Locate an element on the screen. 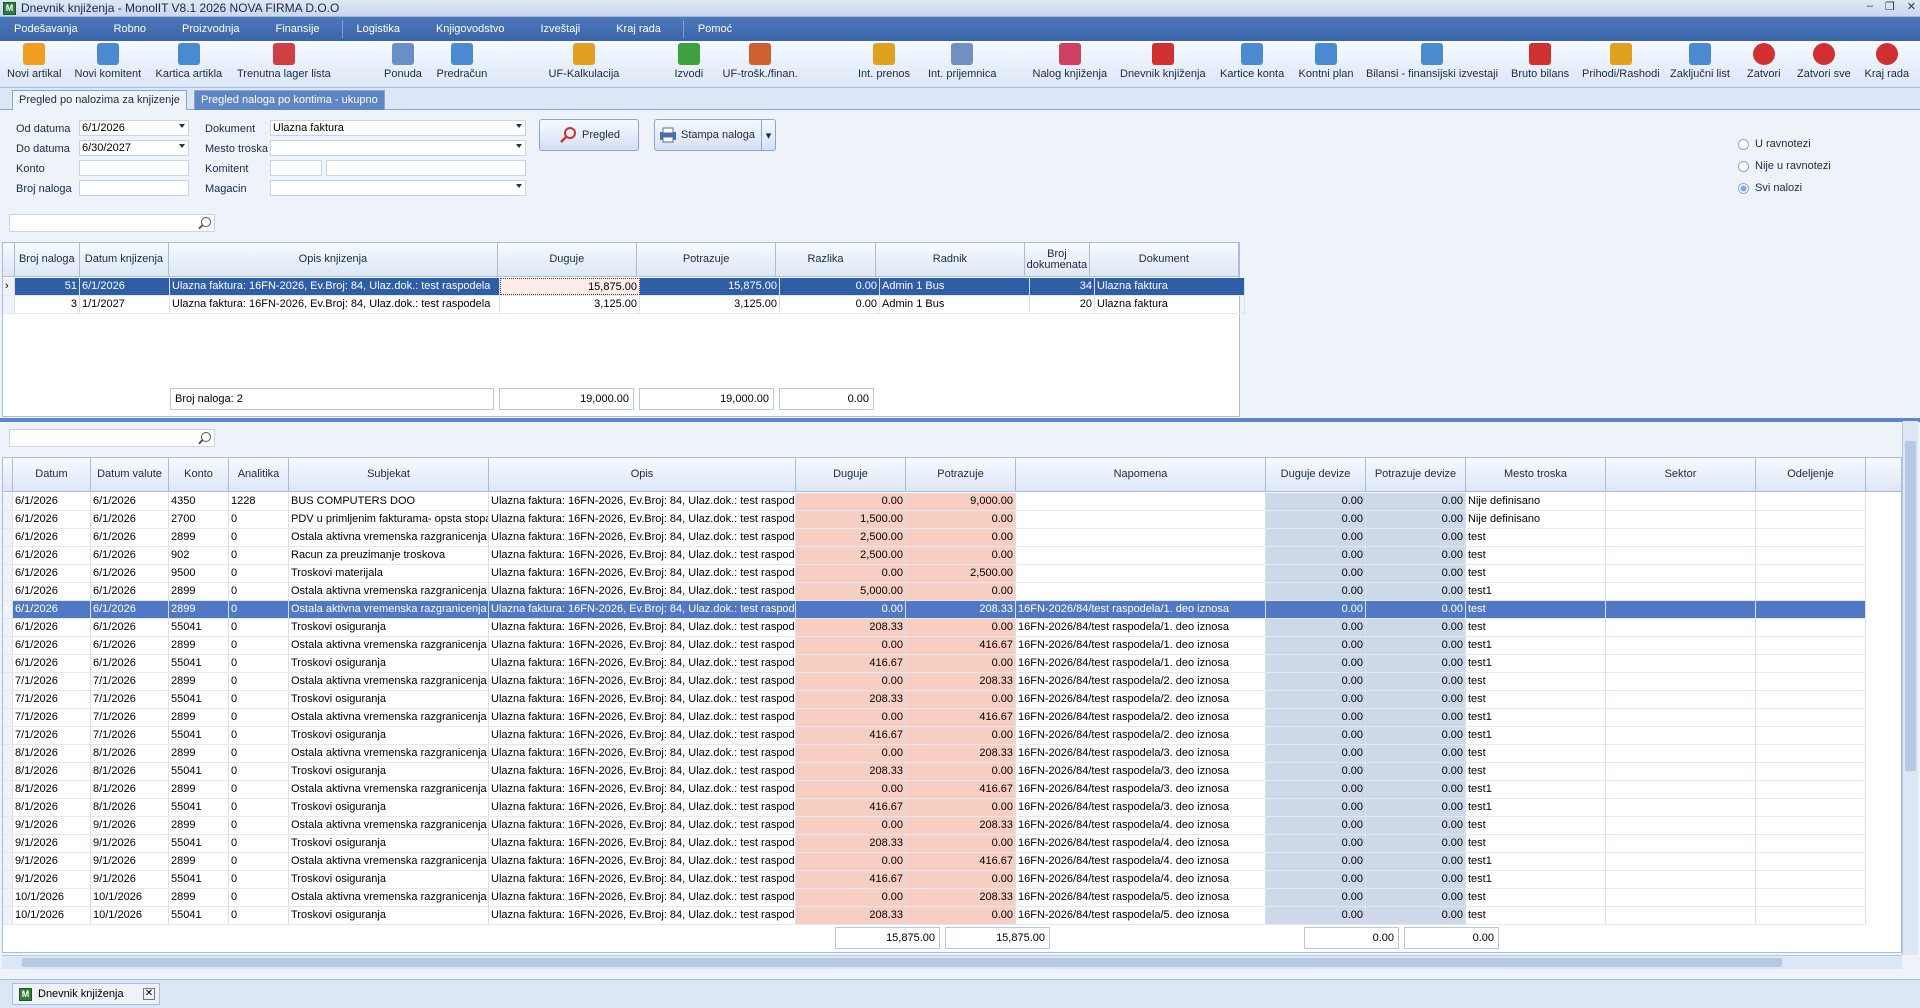  close-tab-icon: ✕ is located at coordinates (149, 994).